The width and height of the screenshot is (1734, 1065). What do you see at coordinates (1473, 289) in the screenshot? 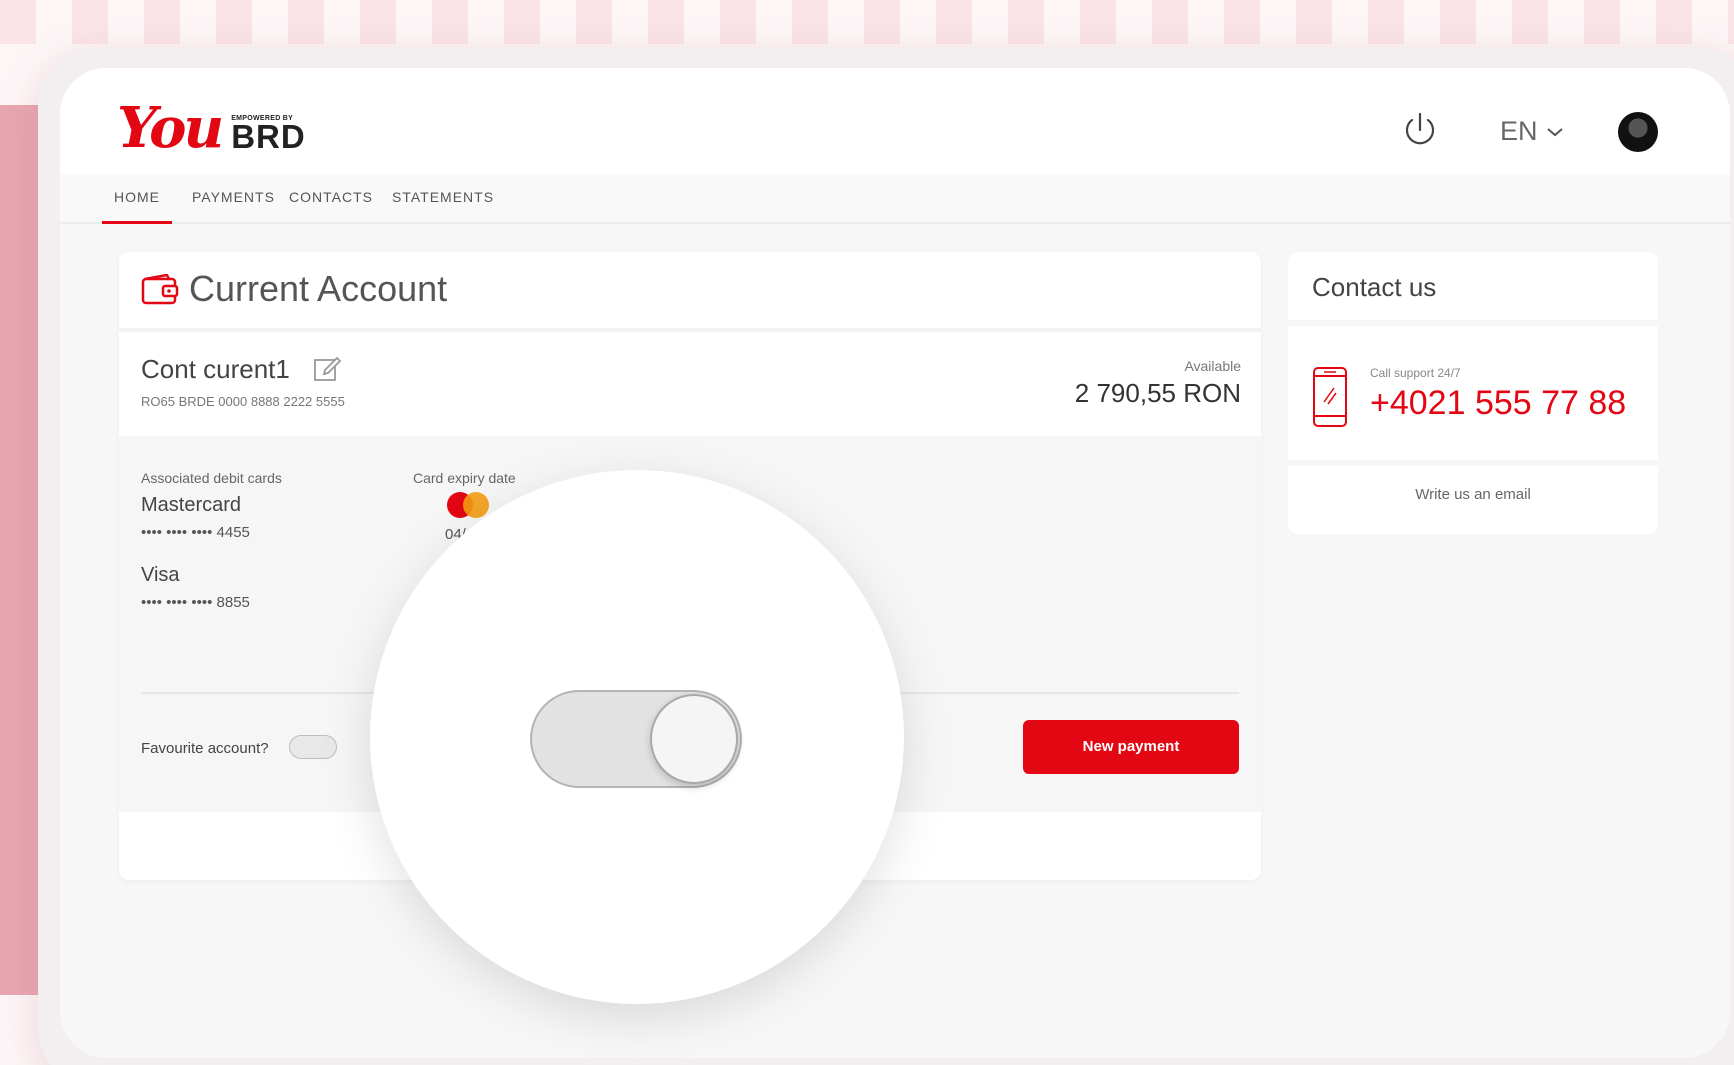
I see `contact-header: Contact us` at bounding box center [1473, 289].